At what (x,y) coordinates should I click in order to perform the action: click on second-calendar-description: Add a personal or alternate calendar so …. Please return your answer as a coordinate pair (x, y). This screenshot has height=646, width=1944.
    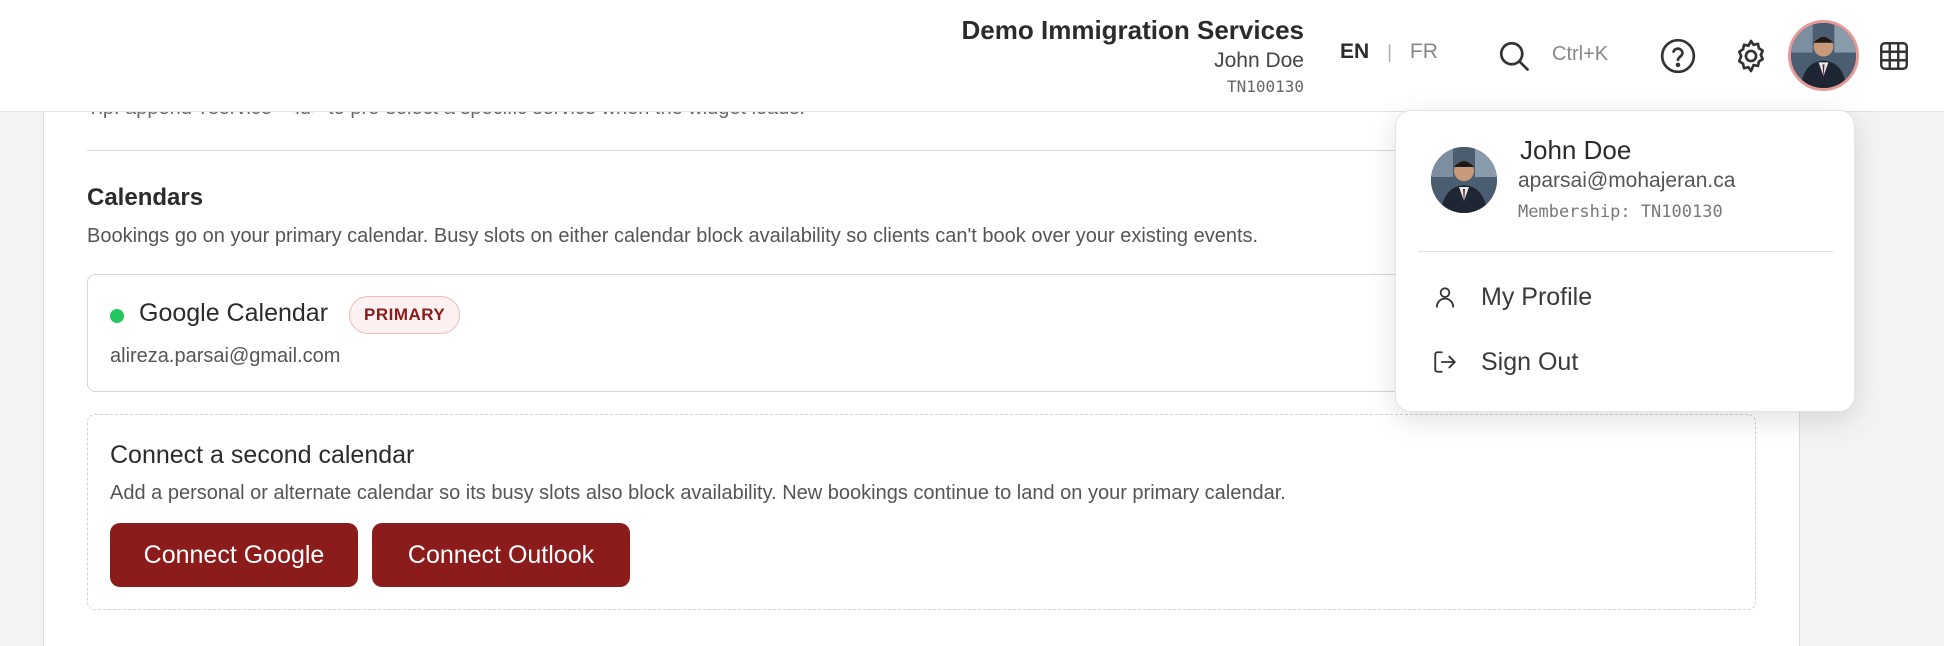
    Looking at the image, I should click on (698, 493).